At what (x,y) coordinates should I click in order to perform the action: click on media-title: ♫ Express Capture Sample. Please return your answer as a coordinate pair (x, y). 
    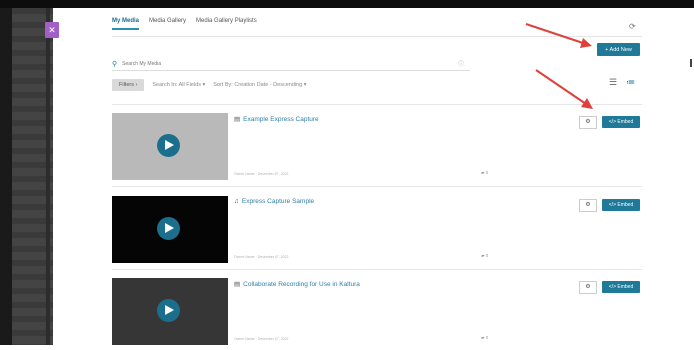
    Looking at the image, I should click on (274, 201).